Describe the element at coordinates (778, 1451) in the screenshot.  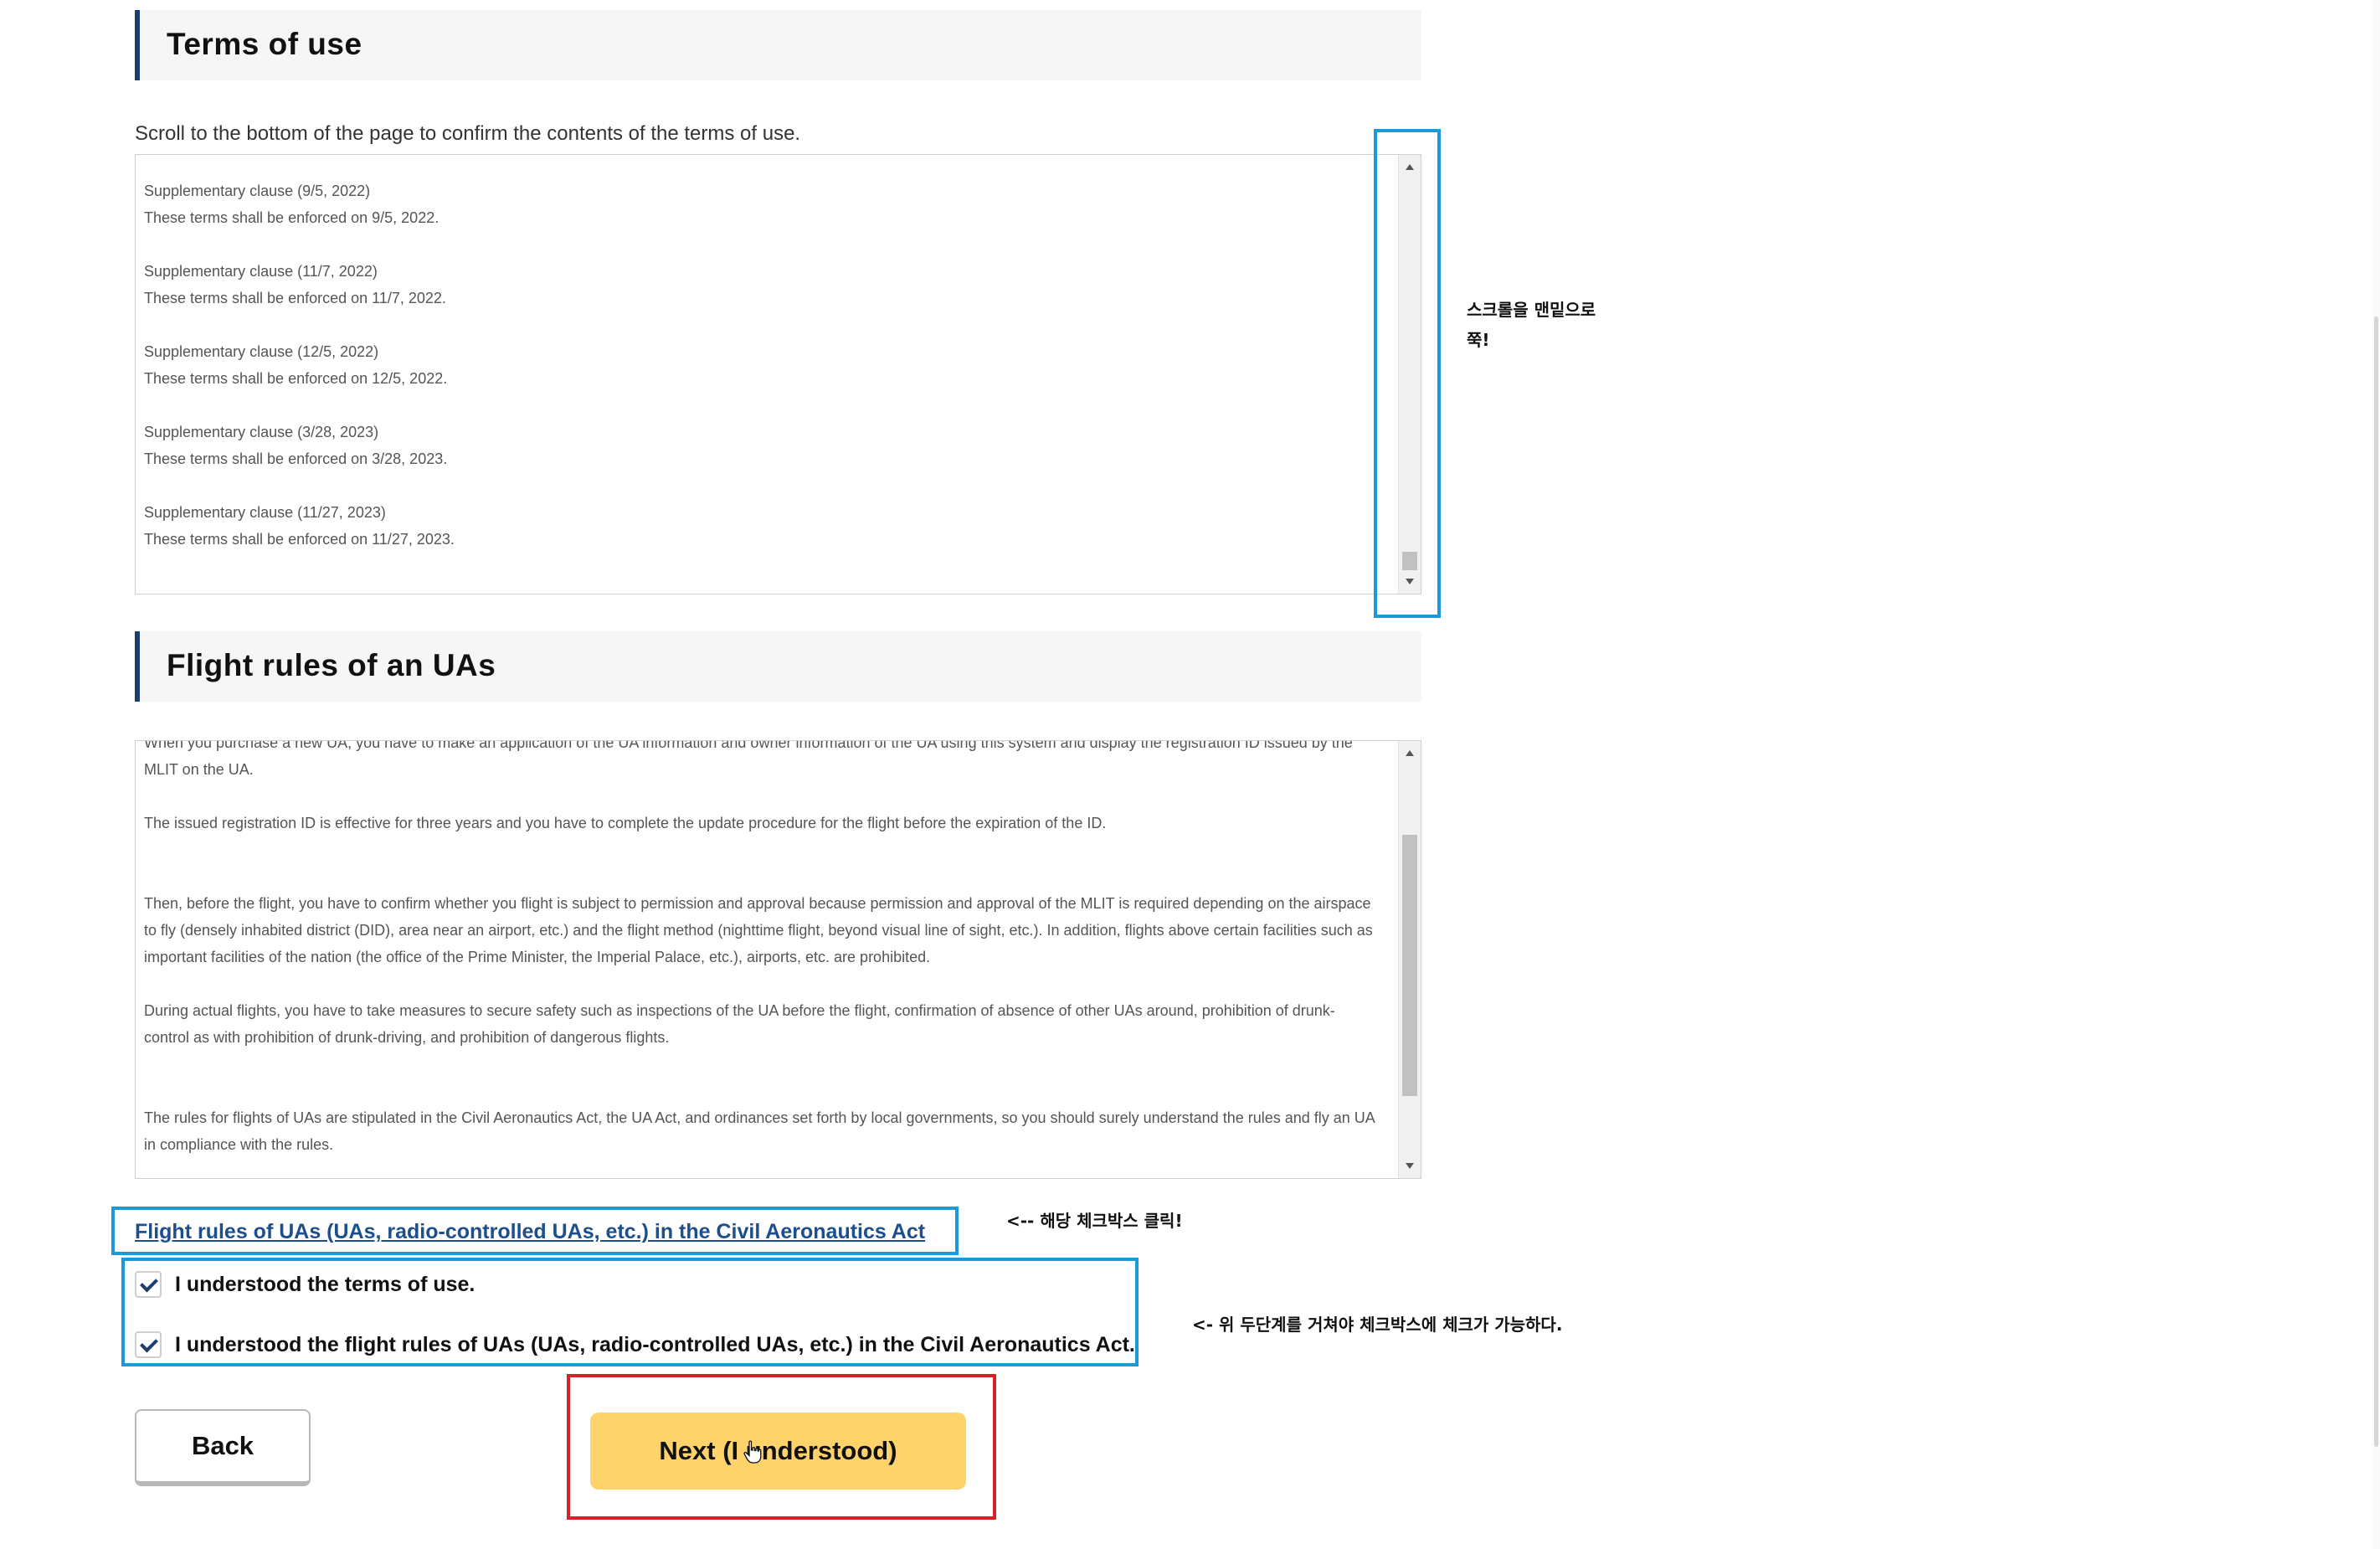
I see `next-button: Next (I understood)` at that location.